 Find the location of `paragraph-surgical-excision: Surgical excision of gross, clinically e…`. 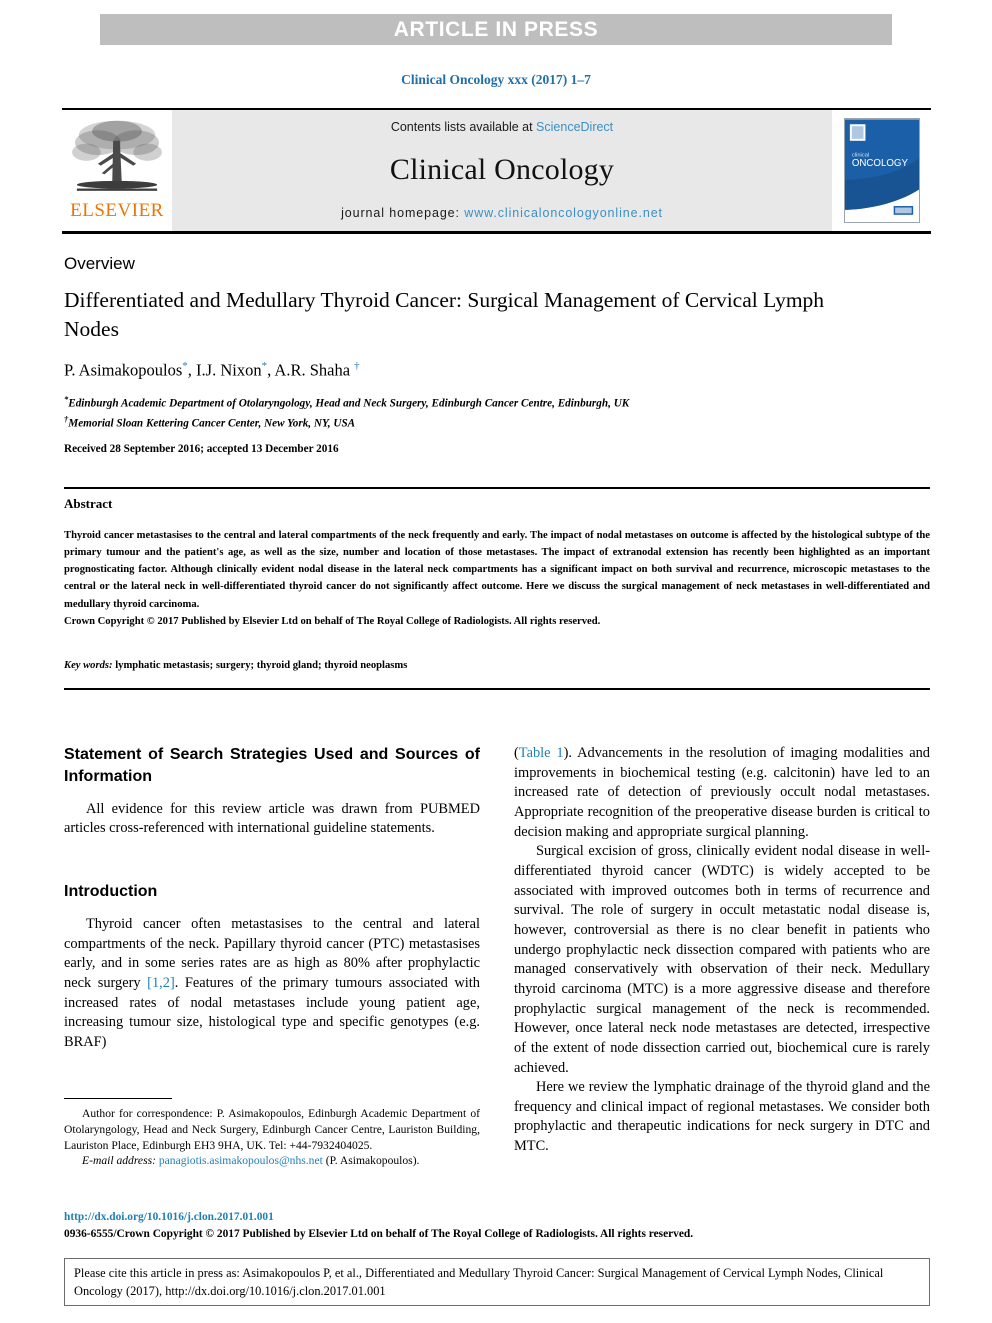

paragraph-surgical-excision: Surgical excision of gross, clinically e… is located at coordinates (722, 959).